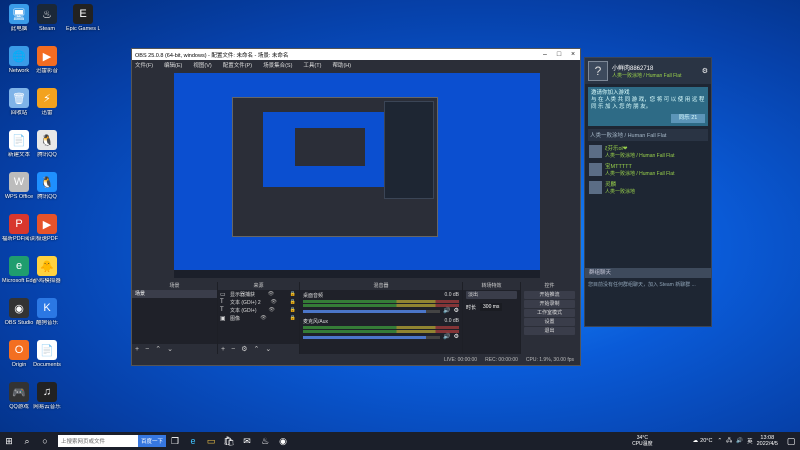  I want to click on volume-icon: 🔊, so click(739, 441).